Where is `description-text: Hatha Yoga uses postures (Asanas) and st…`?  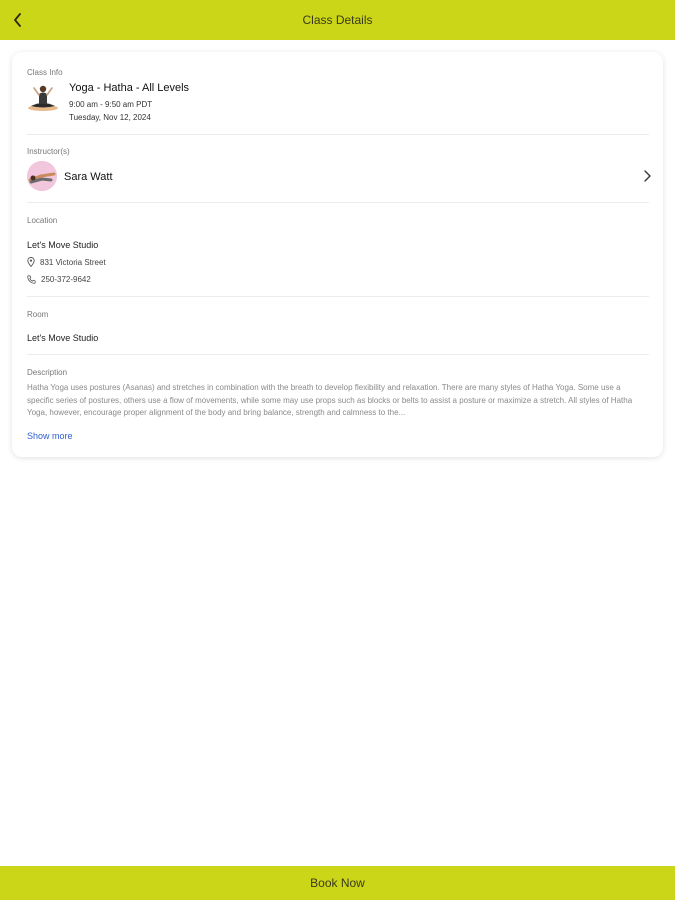 description-text: Hatha Yoga uses postures (Asanas) and st… is located at coordinates (330, 400).